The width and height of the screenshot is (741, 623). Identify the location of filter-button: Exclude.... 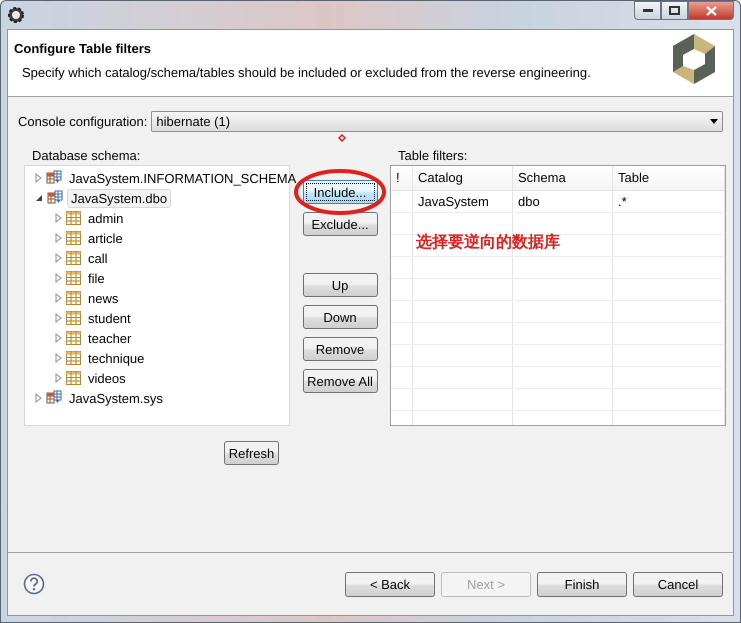
(340, 224).